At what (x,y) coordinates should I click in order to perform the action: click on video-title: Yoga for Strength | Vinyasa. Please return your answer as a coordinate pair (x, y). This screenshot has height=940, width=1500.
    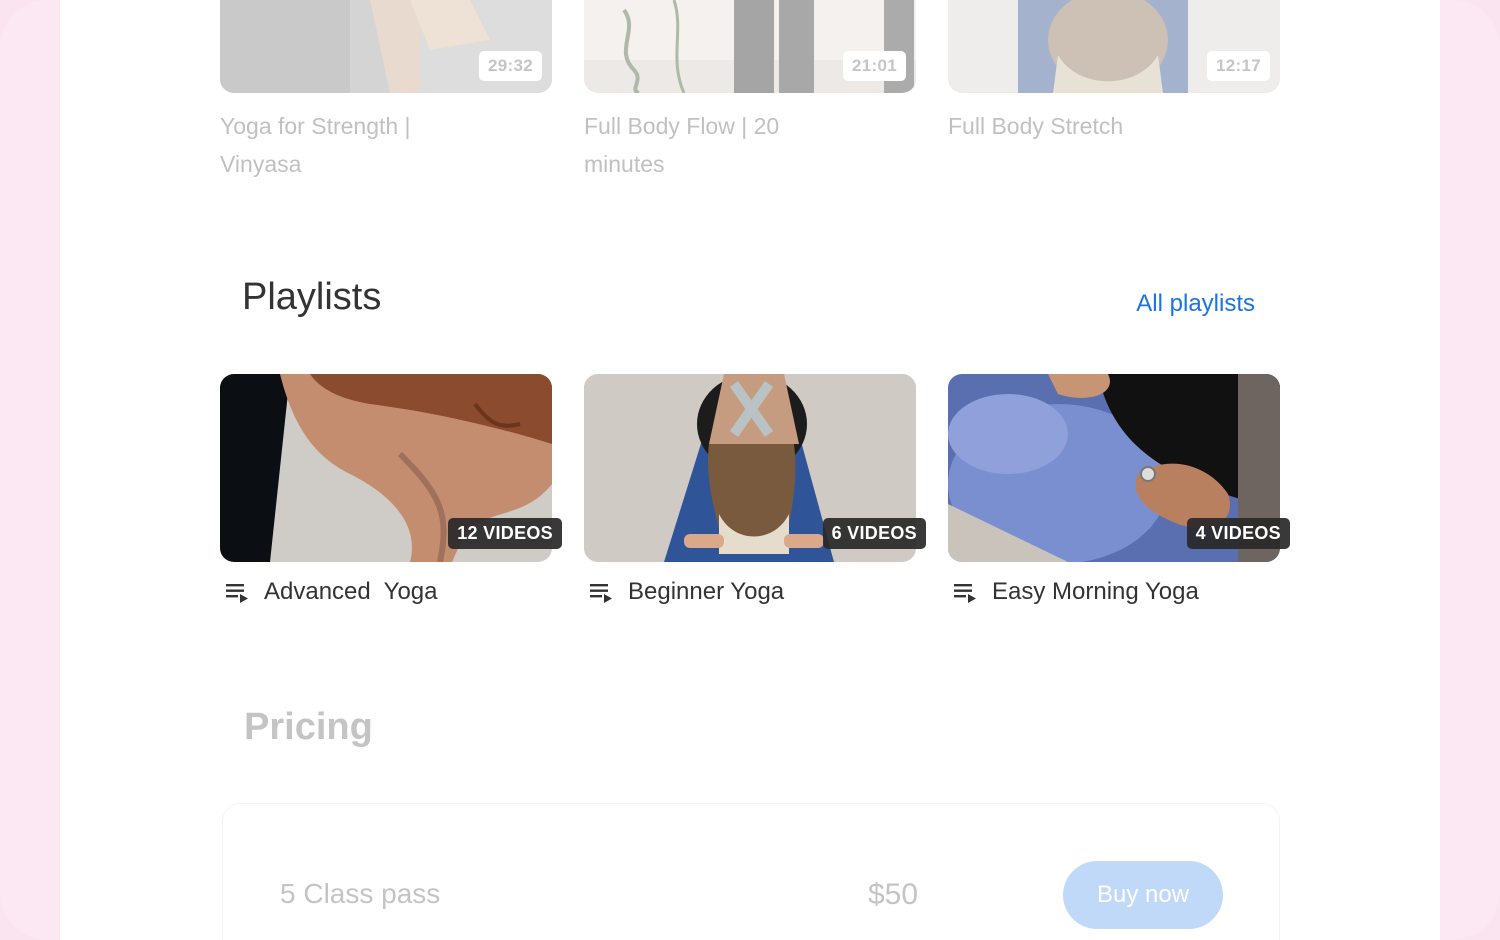
    Looking at the image, I should click on (335, 145).